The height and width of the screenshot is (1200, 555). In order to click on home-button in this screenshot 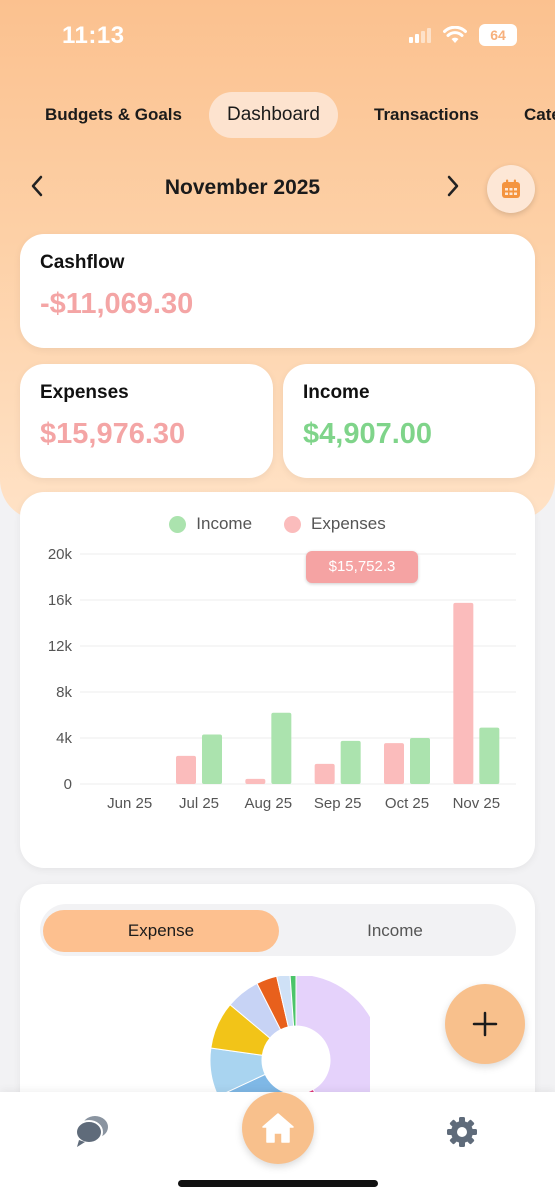, I will do `click(278, 1128)`.